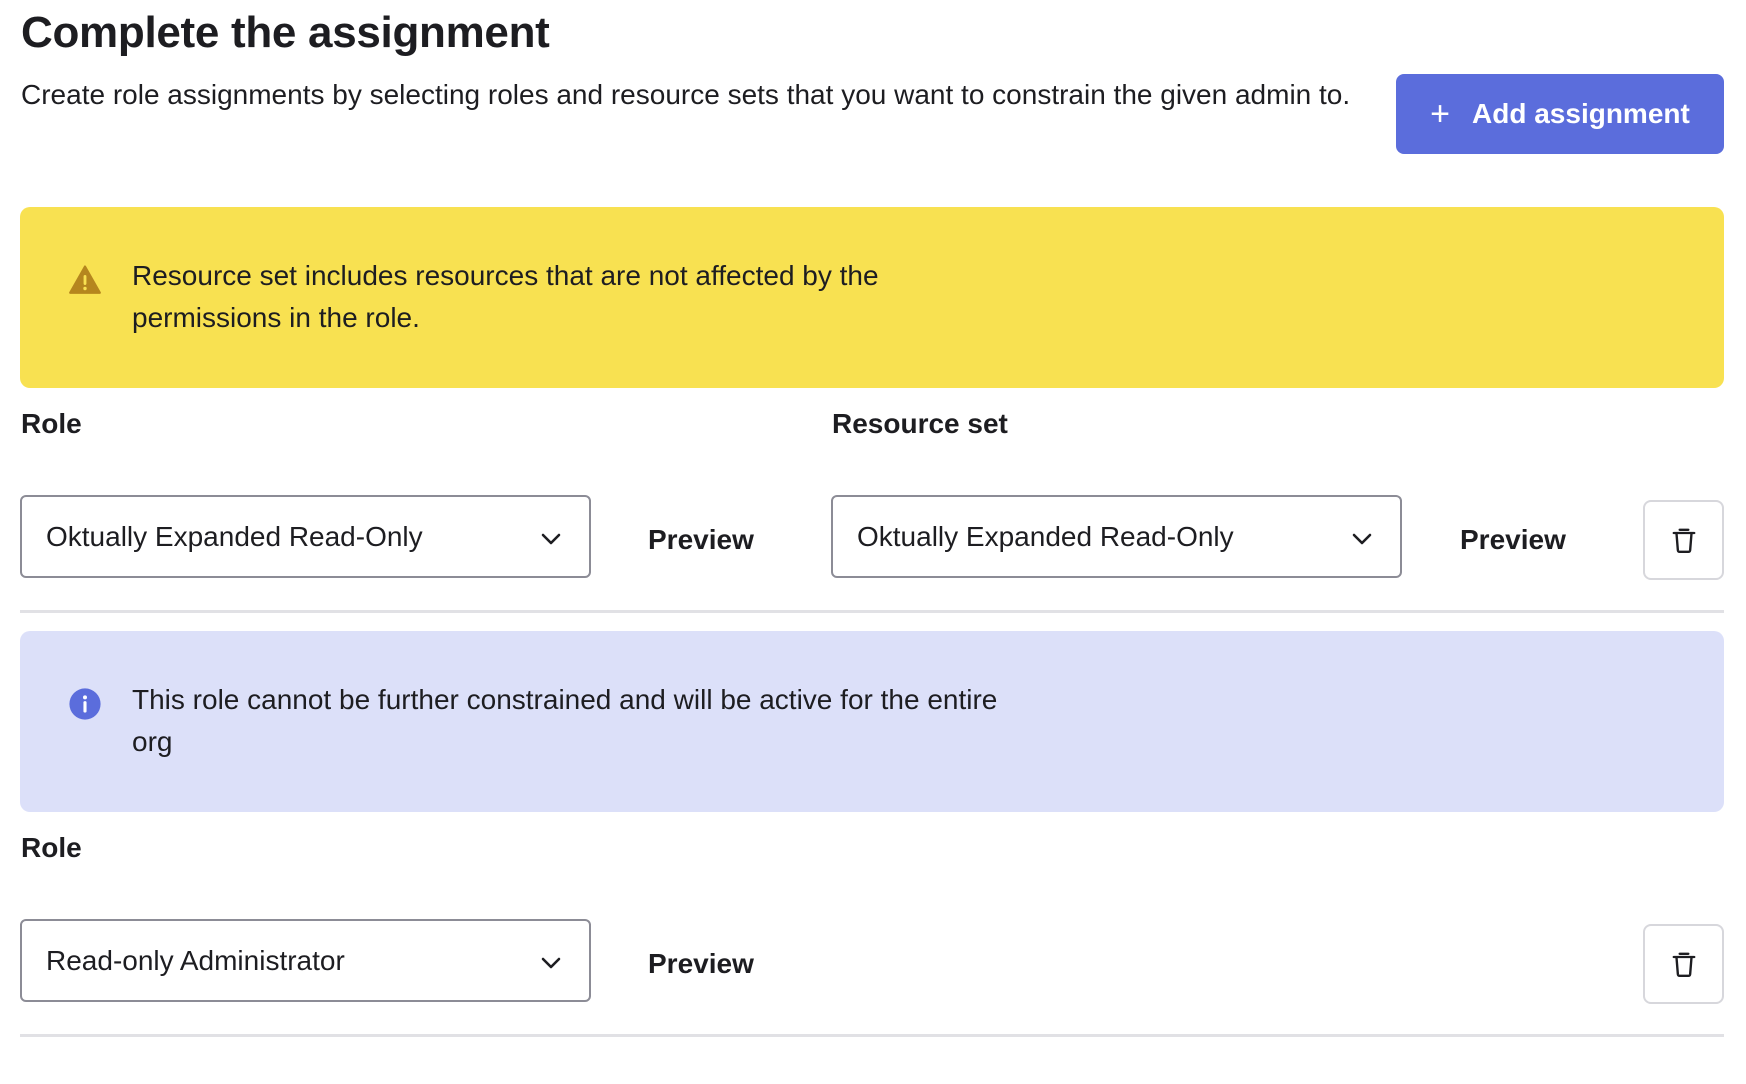 Image resolution: width=1746 pixels, height=1084 pixels. What do you see at coordinates (85, 704) in the screenshot?
I see `info-circle-icon` at bounding box center [85, 704].